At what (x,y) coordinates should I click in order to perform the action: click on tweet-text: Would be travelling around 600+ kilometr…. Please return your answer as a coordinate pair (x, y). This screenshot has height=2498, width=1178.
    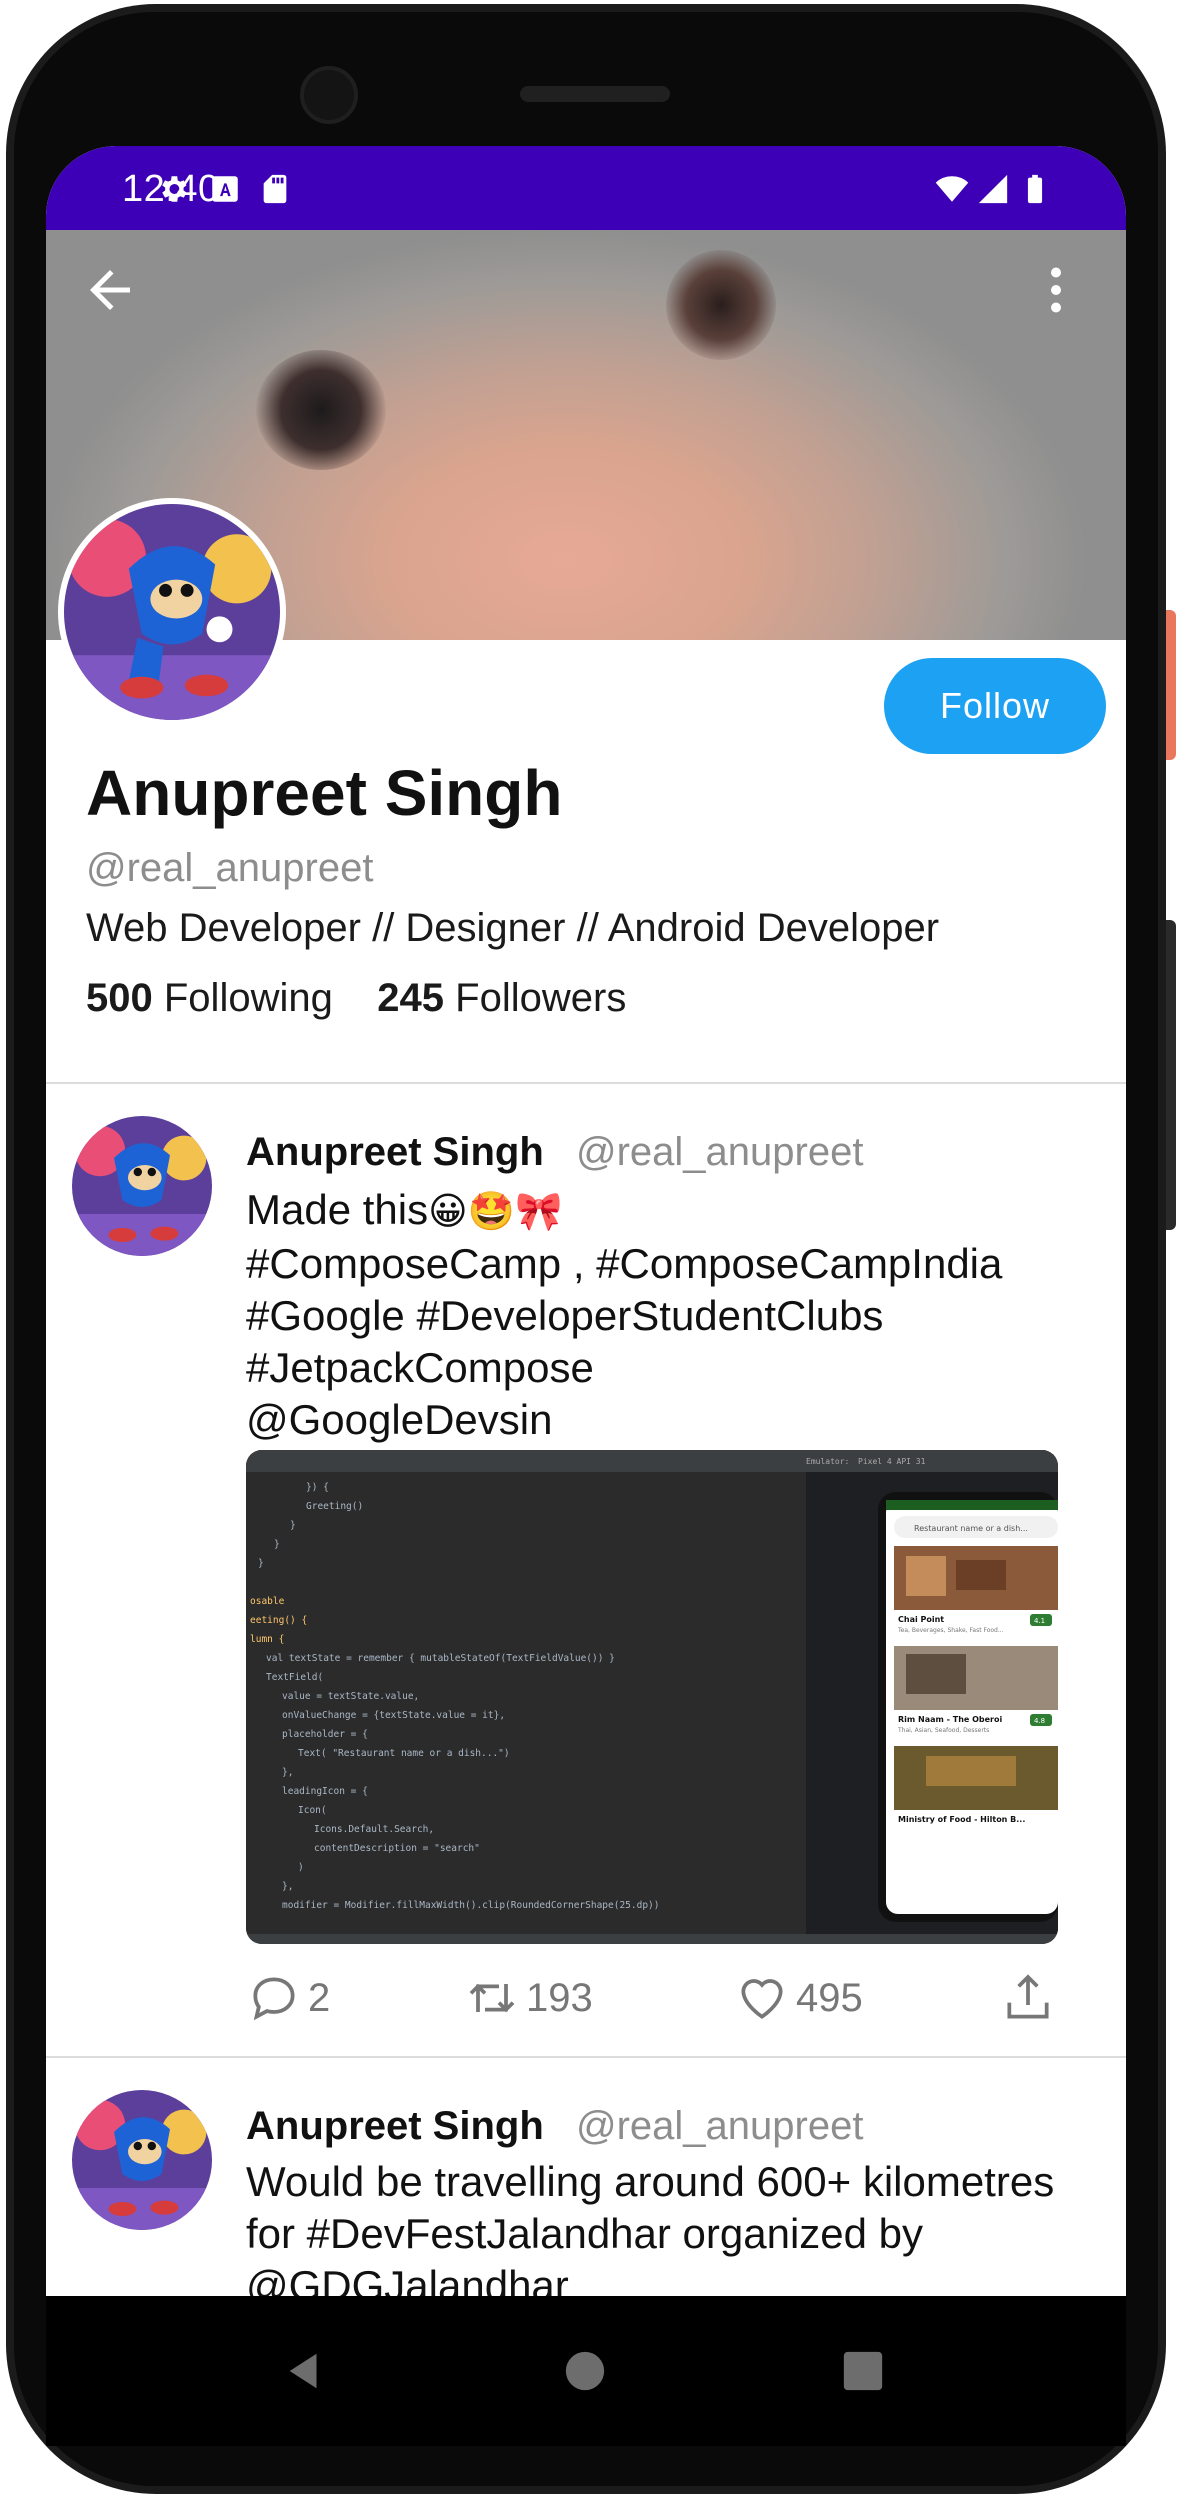
    Looking at the image, I should click on (676, 2226).